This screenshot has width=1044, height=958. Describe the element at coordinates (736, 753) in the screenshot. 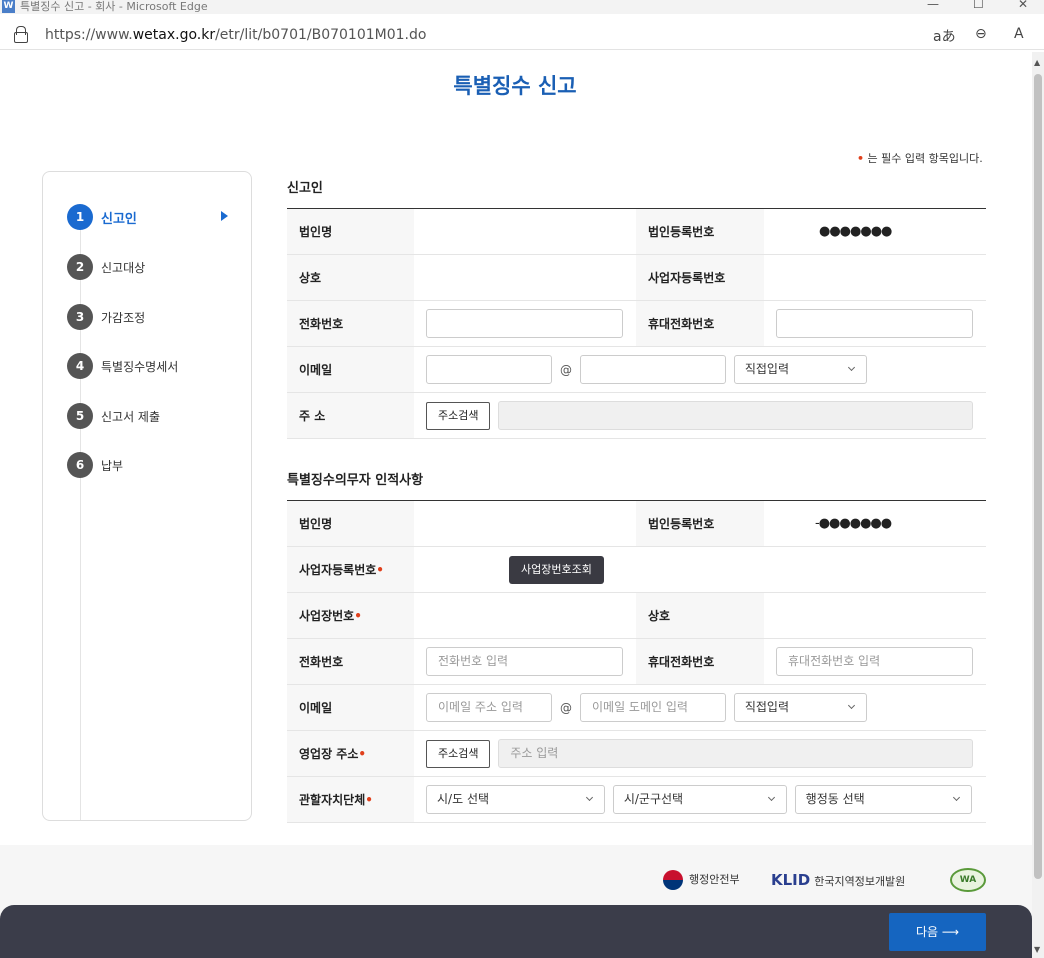

I see `address-input: 주소 입력` at that location.